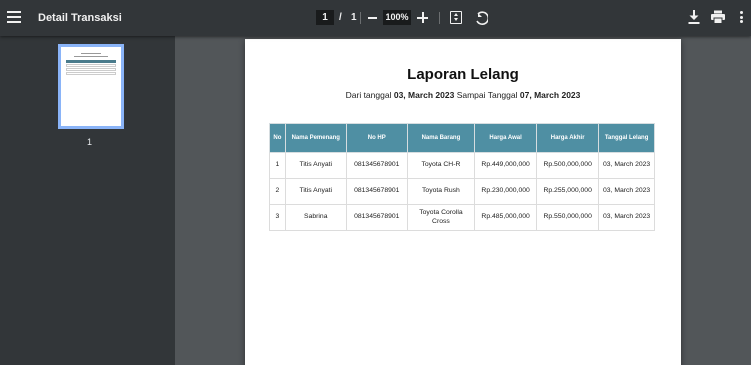 The image size is (751, 365). I want to click on cell-nama-barang: Toyota Rush, so click(441, 191).